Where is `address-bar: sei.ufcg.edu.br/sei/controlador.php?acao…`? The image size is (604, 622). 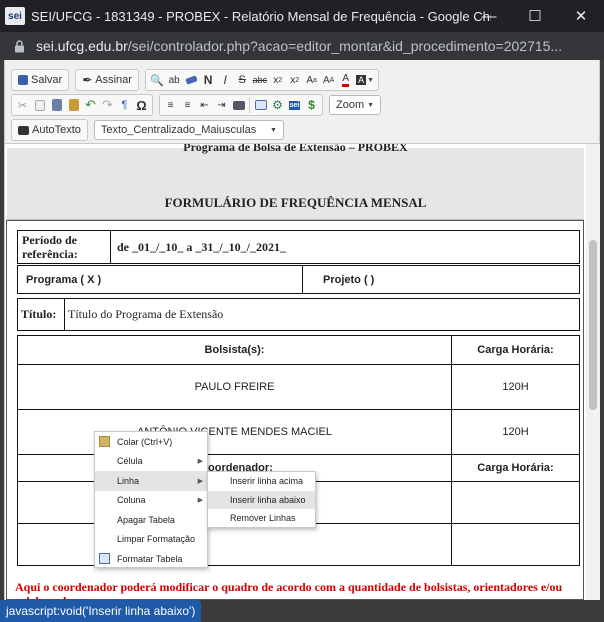 address-bar: sei.ufcg.edu.br/sei/controlador.php?acao… is located at coordinates (302, 46).